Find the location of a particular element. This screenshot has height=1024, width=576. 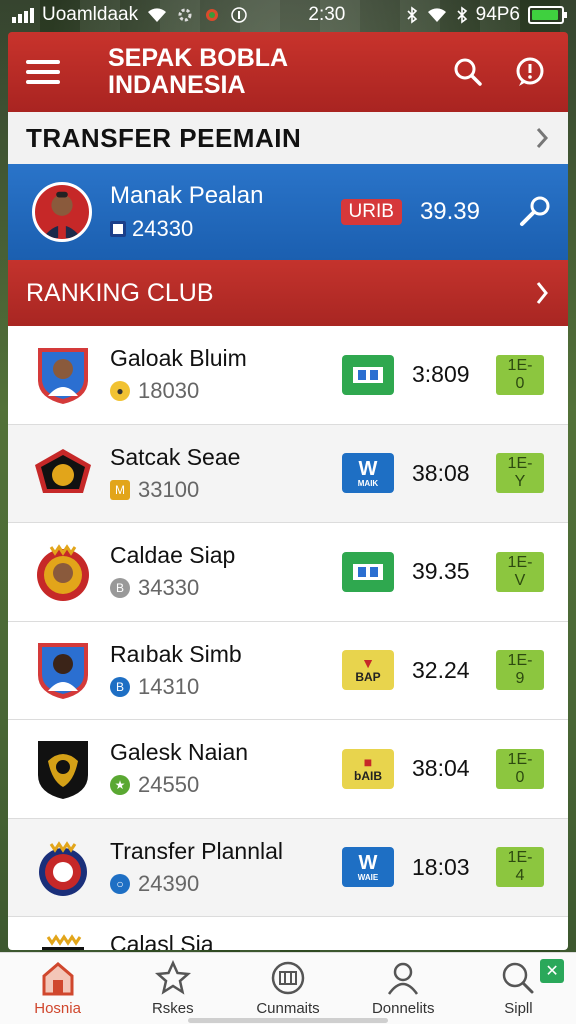

list-item: Galesk Naian ★ 24550 ■ bAIB 38:04 1E-0 is located at coordinates (288, 769).